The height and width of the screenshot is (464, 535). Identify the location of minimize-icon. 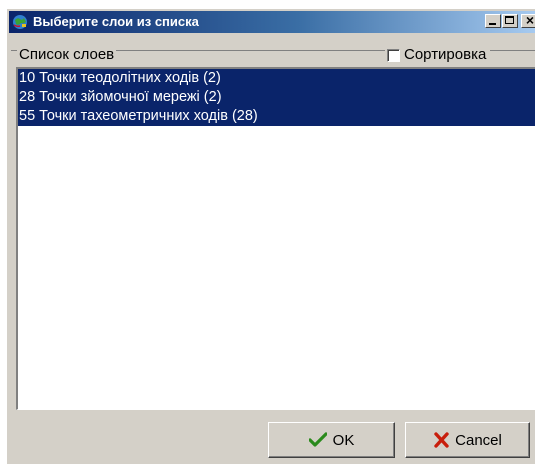
(492, 24).